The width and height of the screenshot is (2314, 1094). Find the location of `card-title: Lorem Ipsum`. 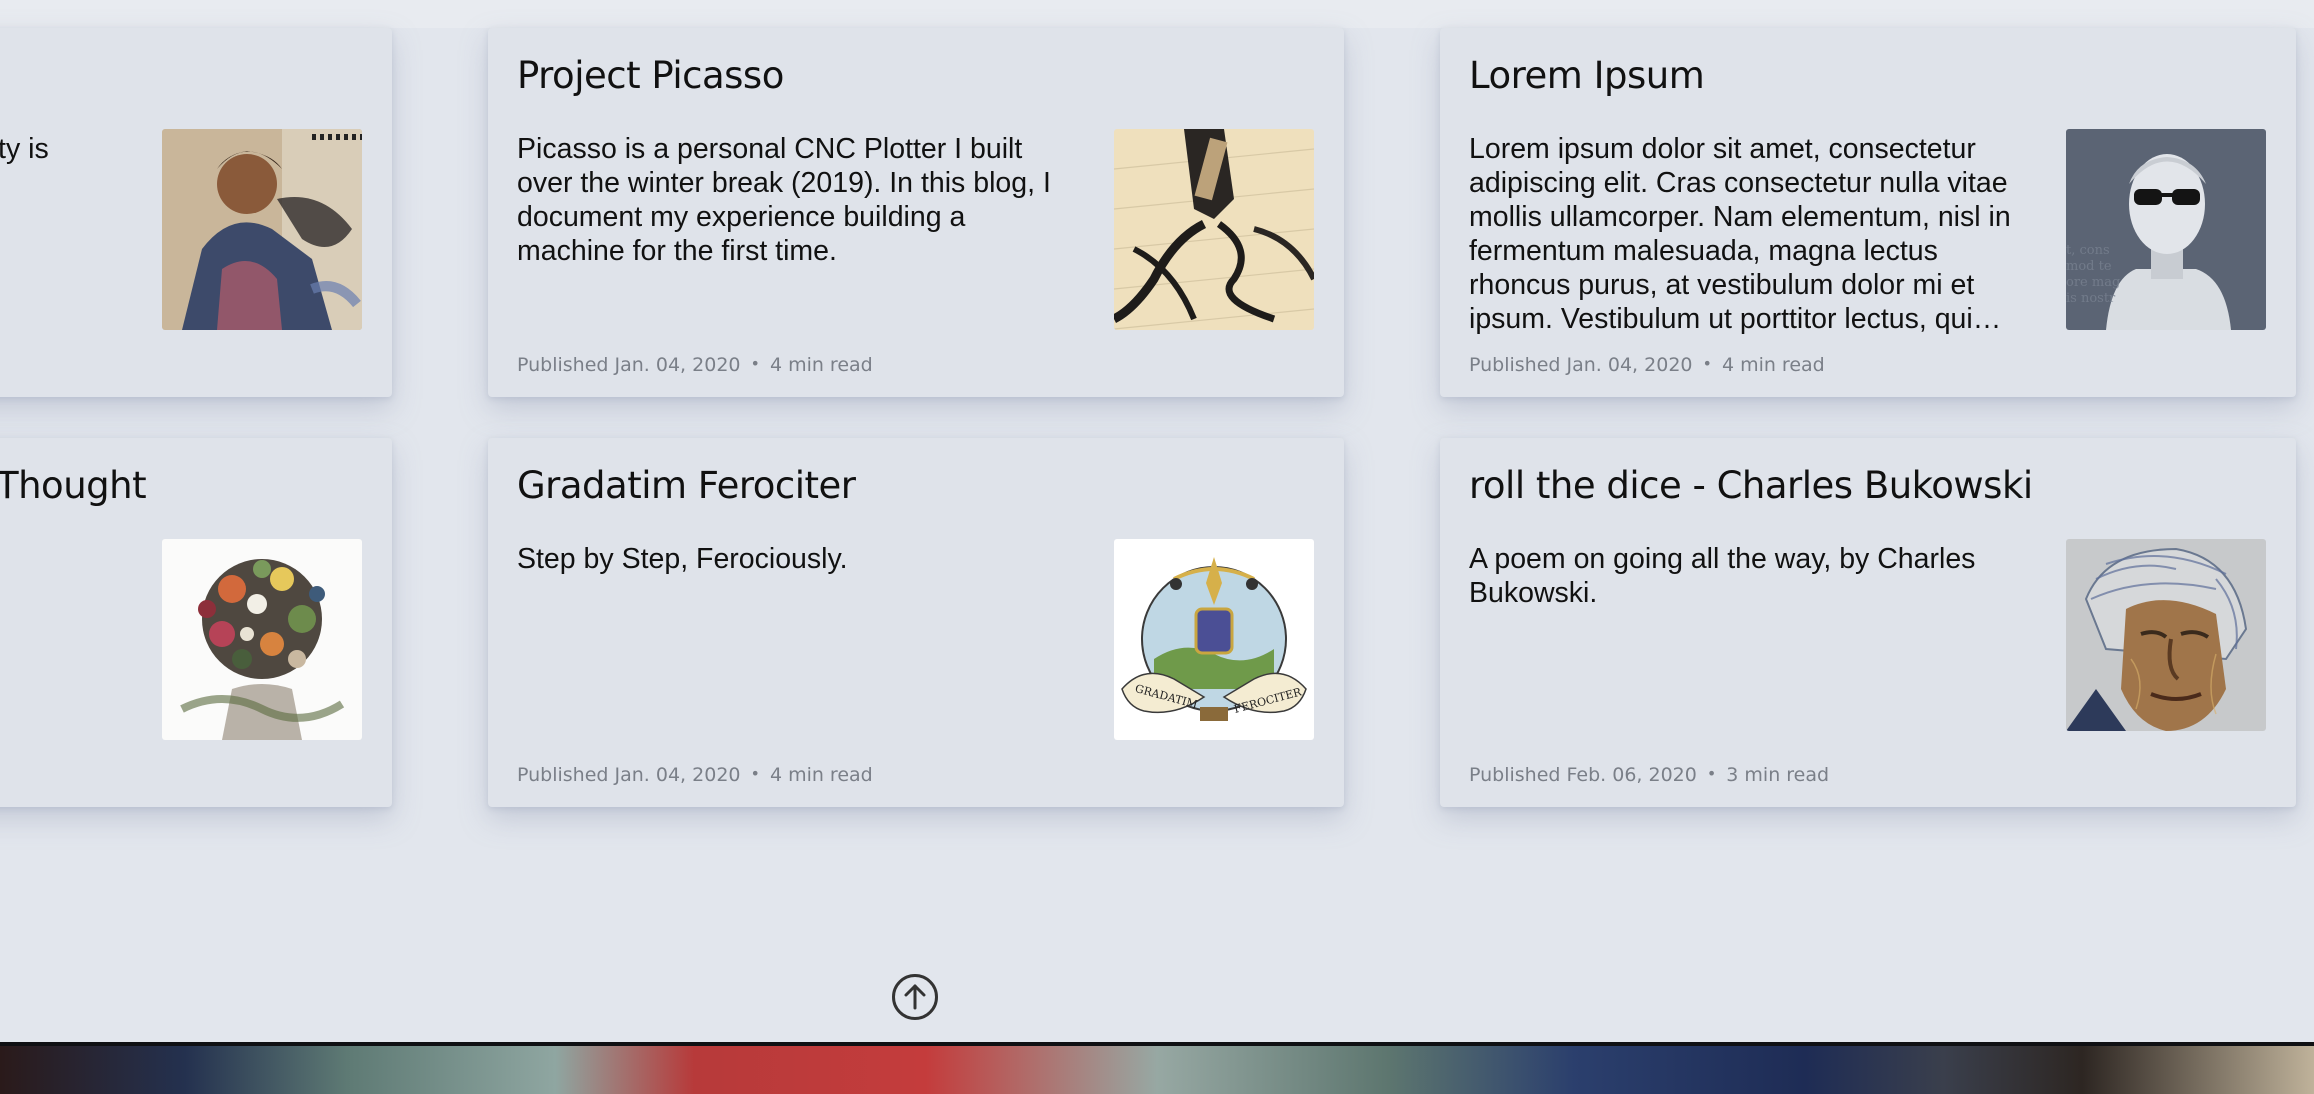

card-title: Lorem Ipsum is located at coordinates (1587, 75).